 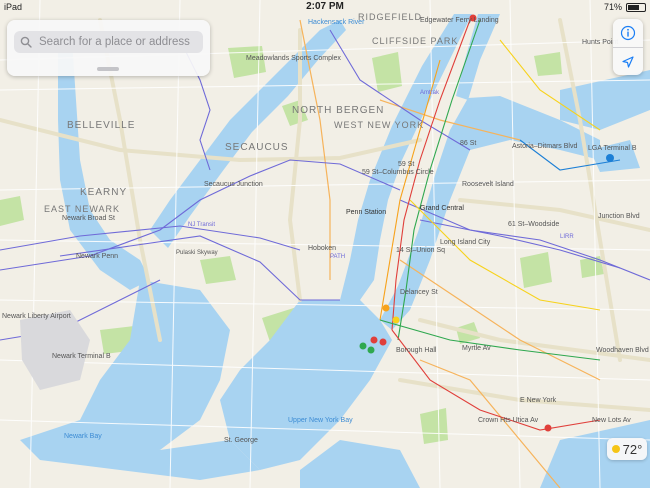 I want to click on label-crown-heights: Crown Hts Utica Av, so click(x=508, y=420).